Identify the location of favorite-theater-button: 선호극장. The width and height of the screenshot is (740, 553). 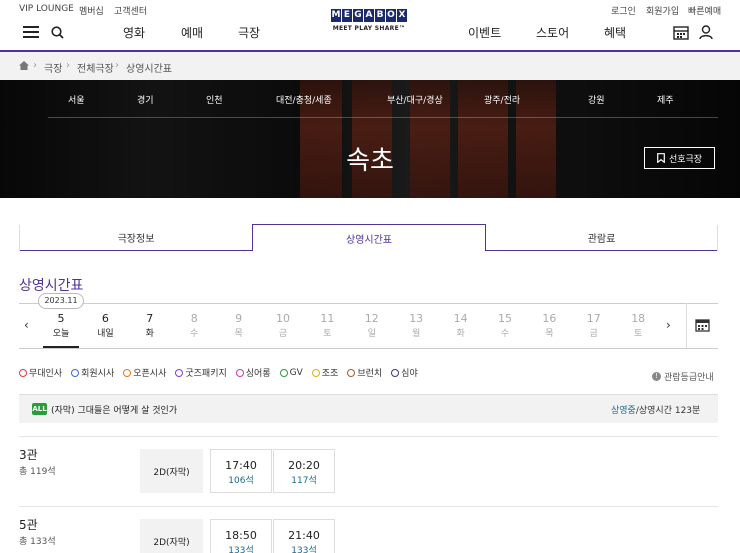
(679, 158).